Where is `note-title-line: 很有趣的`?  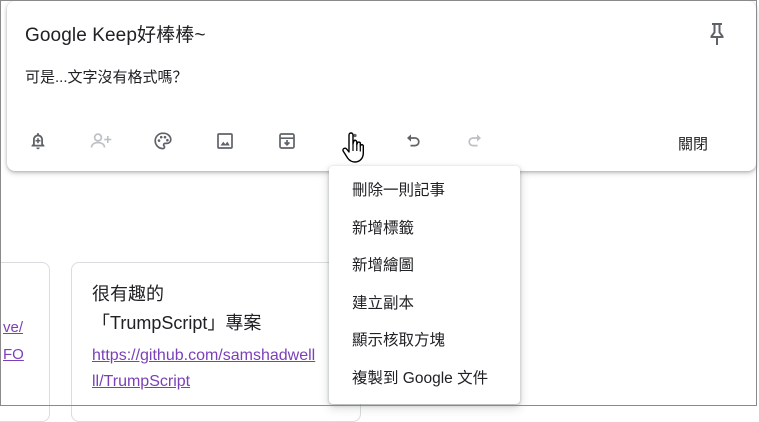
note-title-line: 很有趣的 is located at coordinates (128, 294).